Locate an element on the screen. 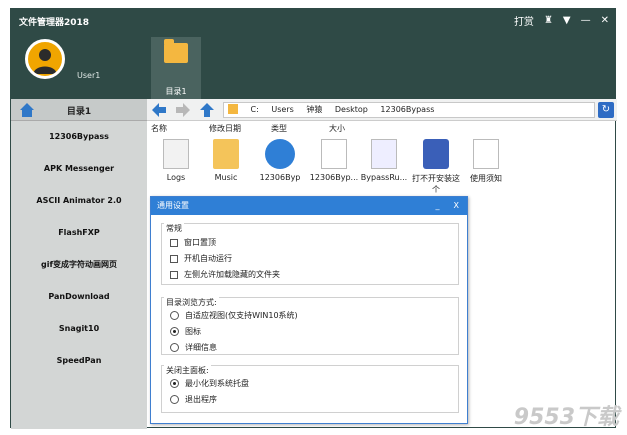 This screenshot has height=435, width=627. column-date: 修改日期 is located at coordinates (225, 128).